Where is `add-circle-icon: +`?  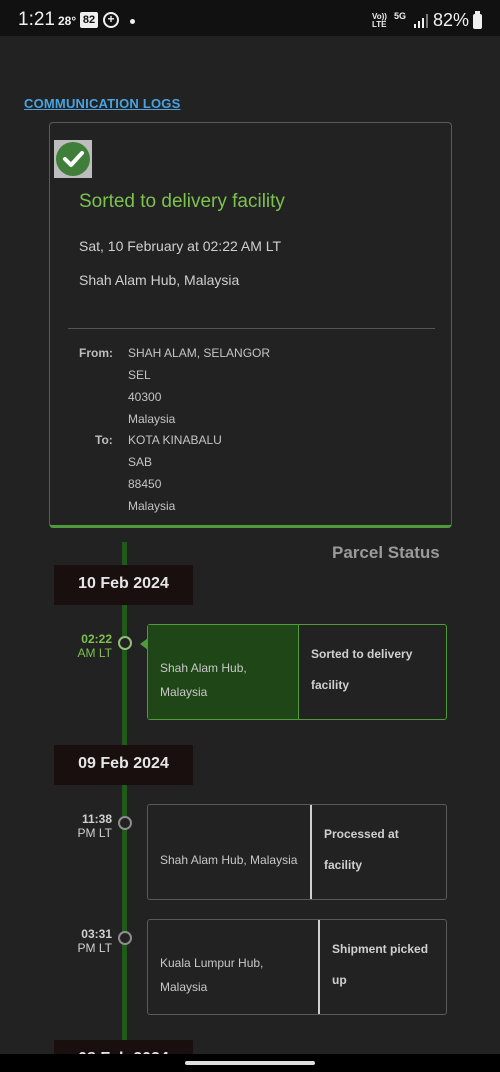
add-circle-icon: + is located at coordinates (111, 20).